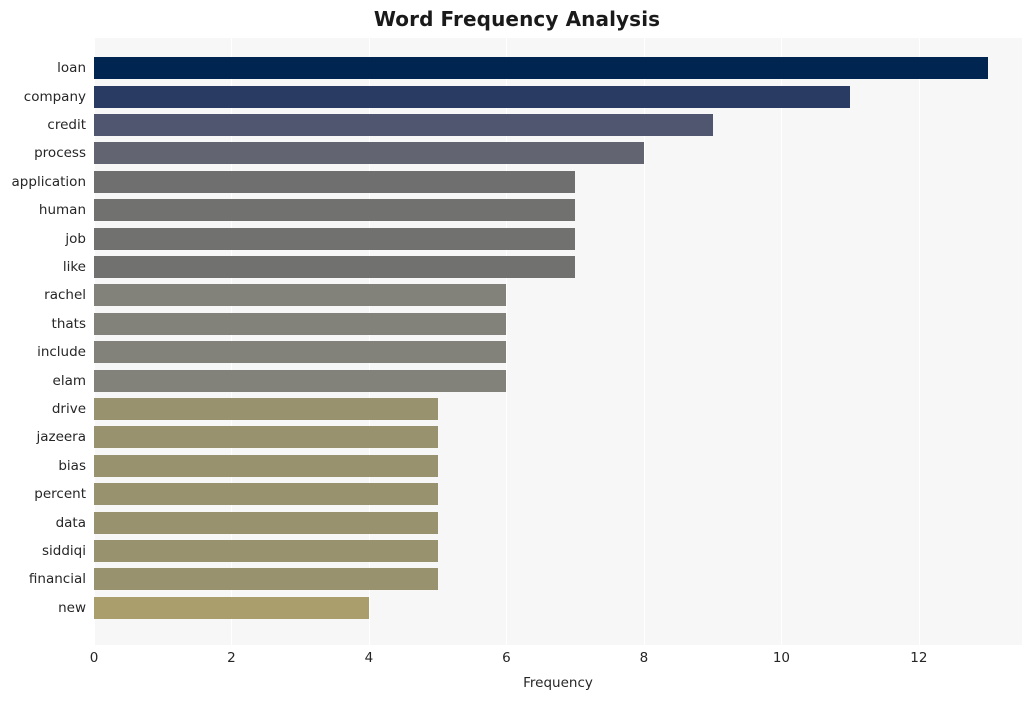 The width and height of the screenshot is (1034, 701). I want to click on bar-include, so click(300, 352).